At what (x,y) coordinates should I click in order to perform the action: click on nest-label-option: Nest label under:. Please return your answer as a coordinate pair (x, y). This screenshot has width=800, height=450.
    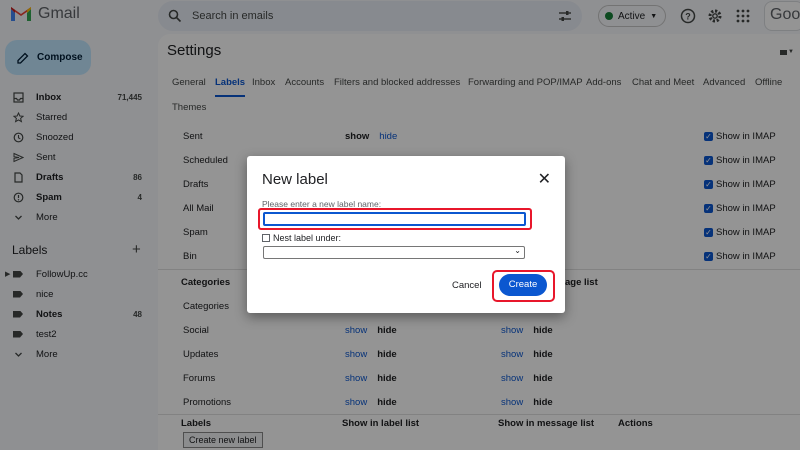
    Looking at the image, I should click on (301, 238).